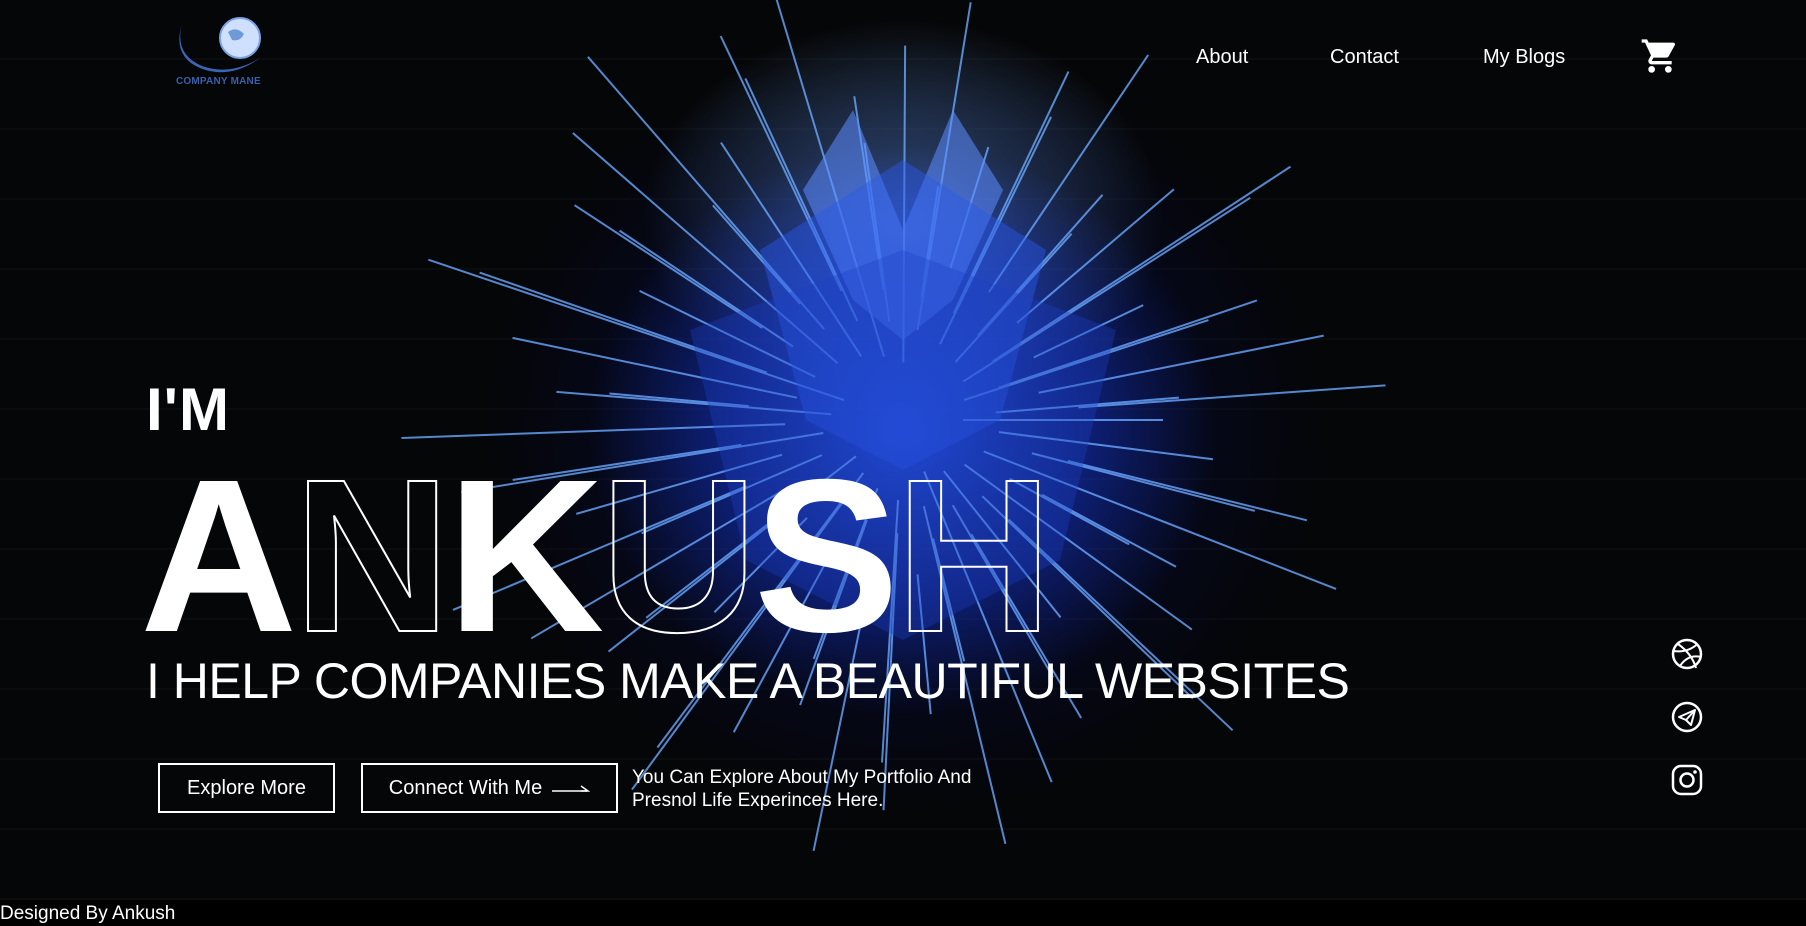  I want to click on connect-with-me-button: Connect With Me, so click(489, 788).